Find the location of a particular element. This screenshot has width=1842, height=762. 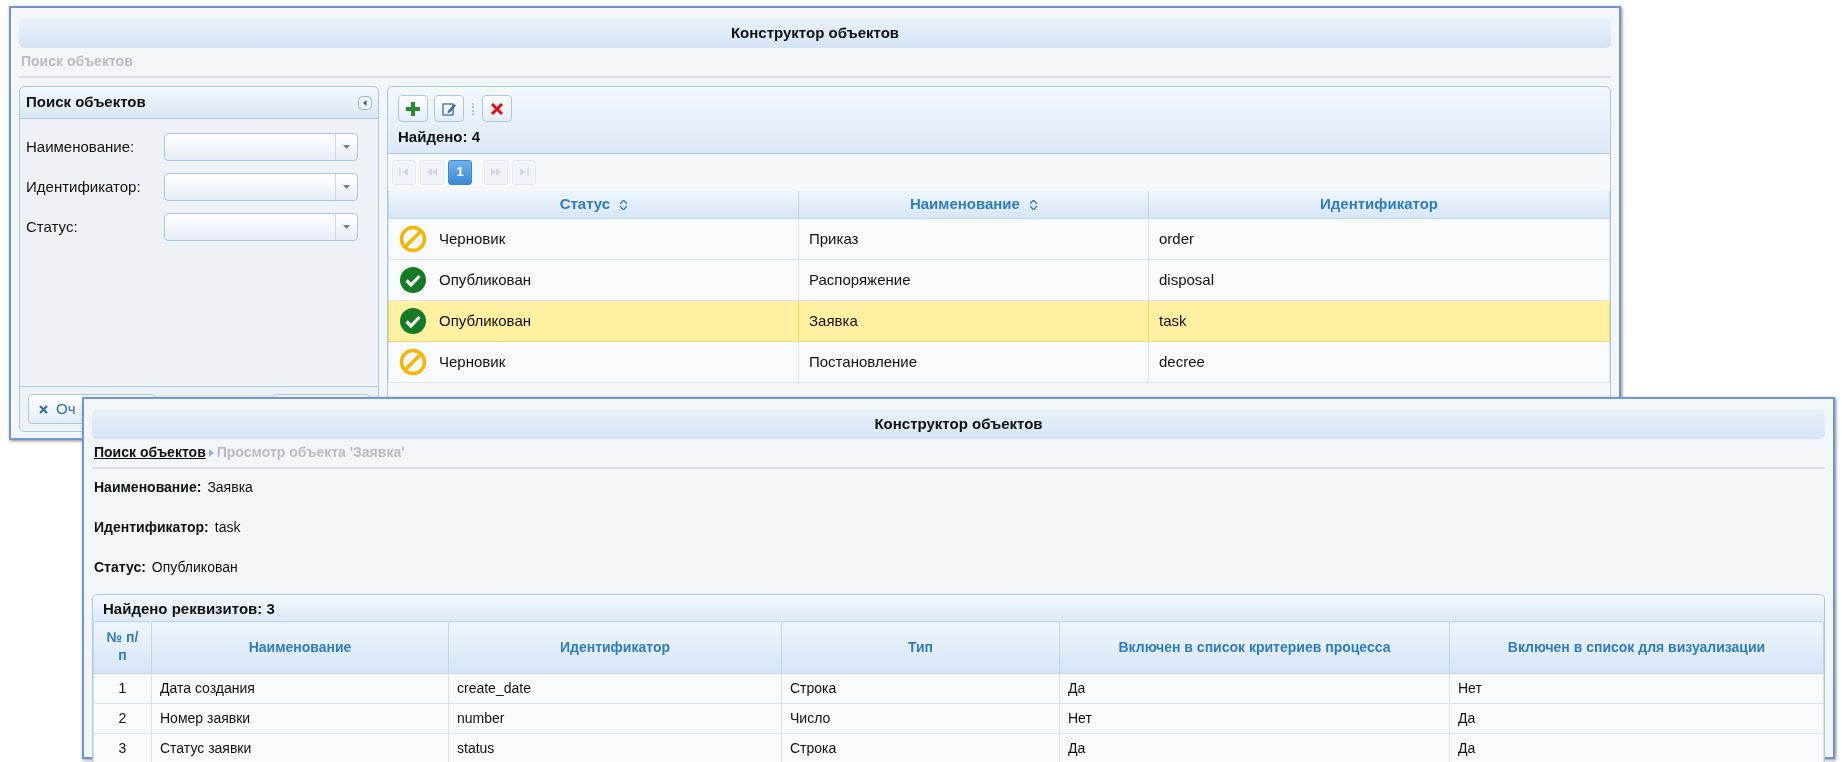

table-cell: Заявка is located at coordinates (973, 321).